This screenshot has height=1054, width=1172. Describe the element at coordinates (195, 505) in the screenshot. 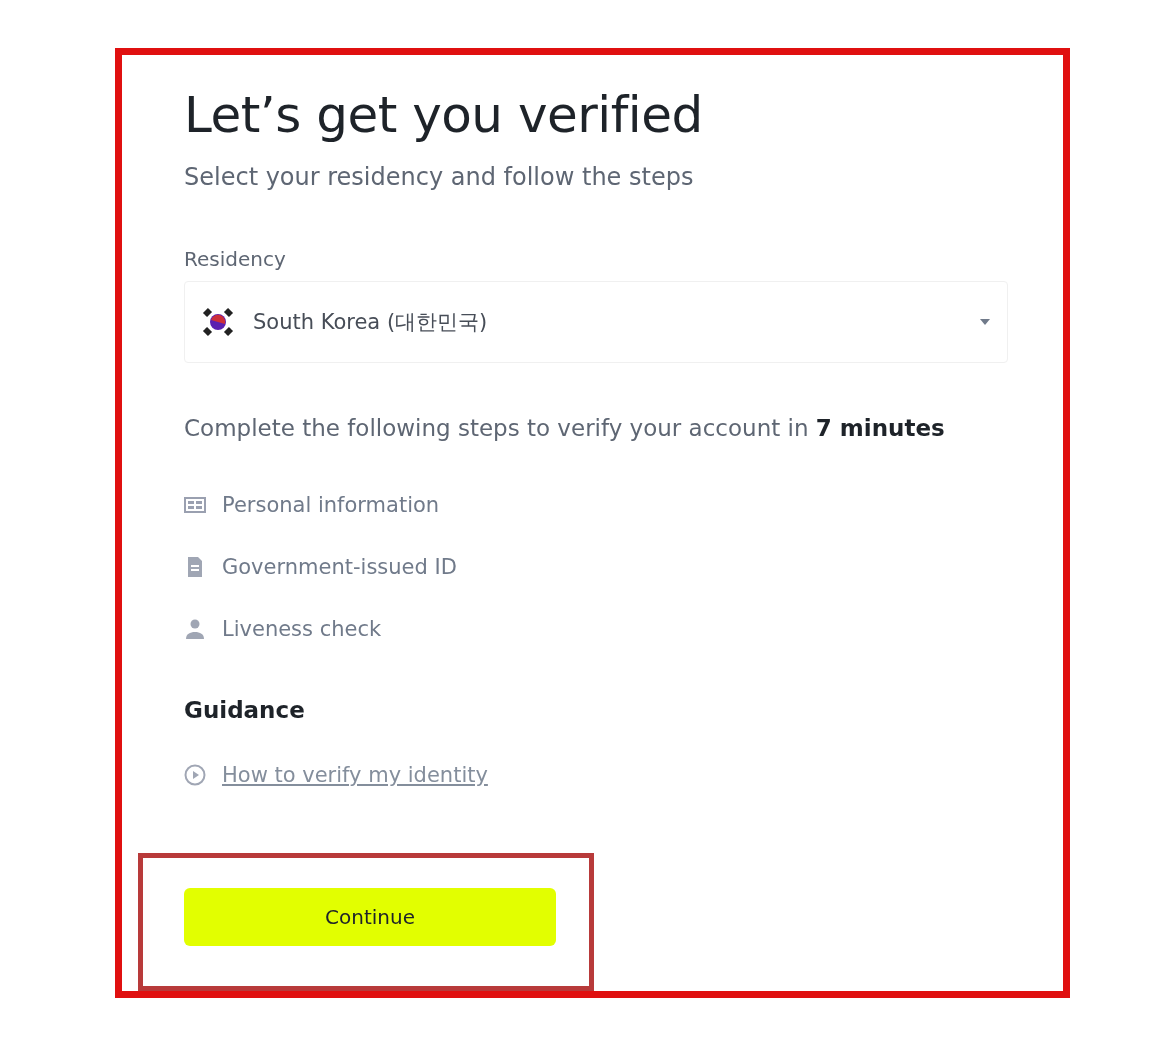

I see `id-card-icon` at that location.